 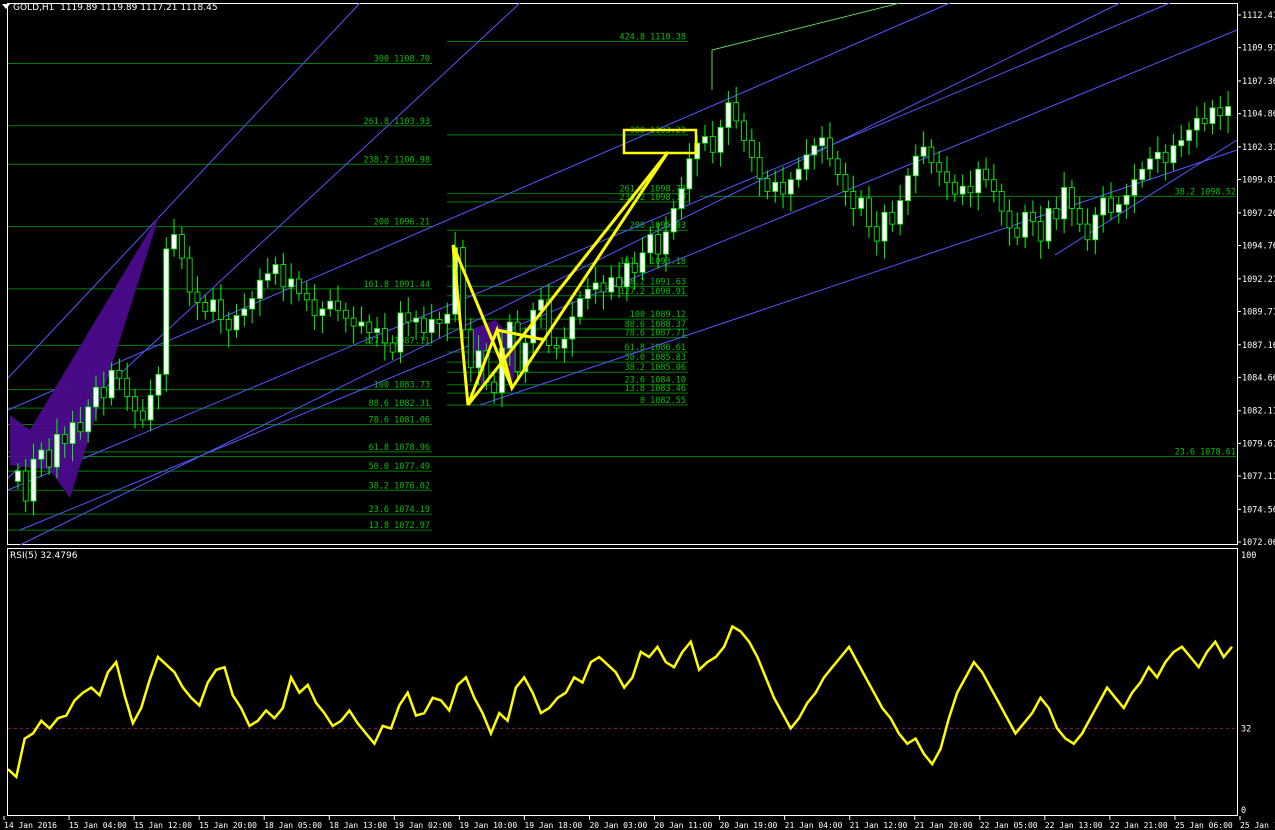 What do you see at coordinates (1204, 825) in the screenshot?
I see `x-tick-label: 25 Jan 06:00` at bounding box center [1204, 825].